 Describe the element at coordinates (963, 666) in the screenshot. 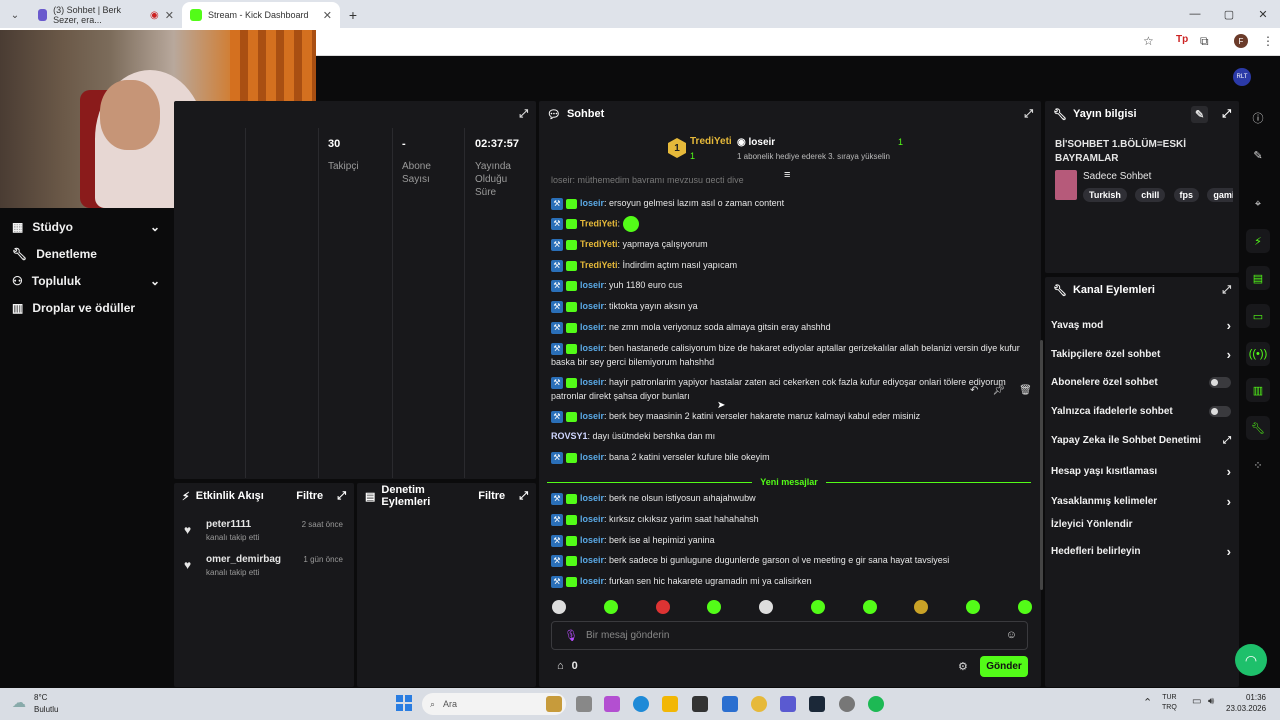

I see `chat-settings-icon: ⚙` at that location.